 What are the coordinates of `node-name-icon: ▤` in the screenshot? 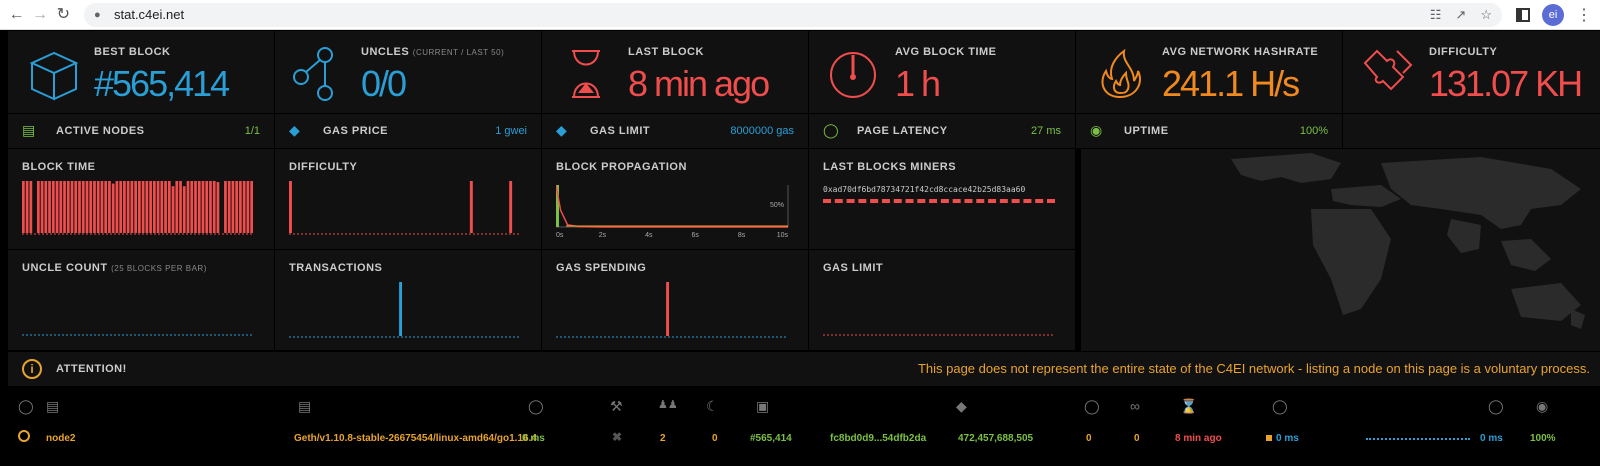 It's located at (52, 406).